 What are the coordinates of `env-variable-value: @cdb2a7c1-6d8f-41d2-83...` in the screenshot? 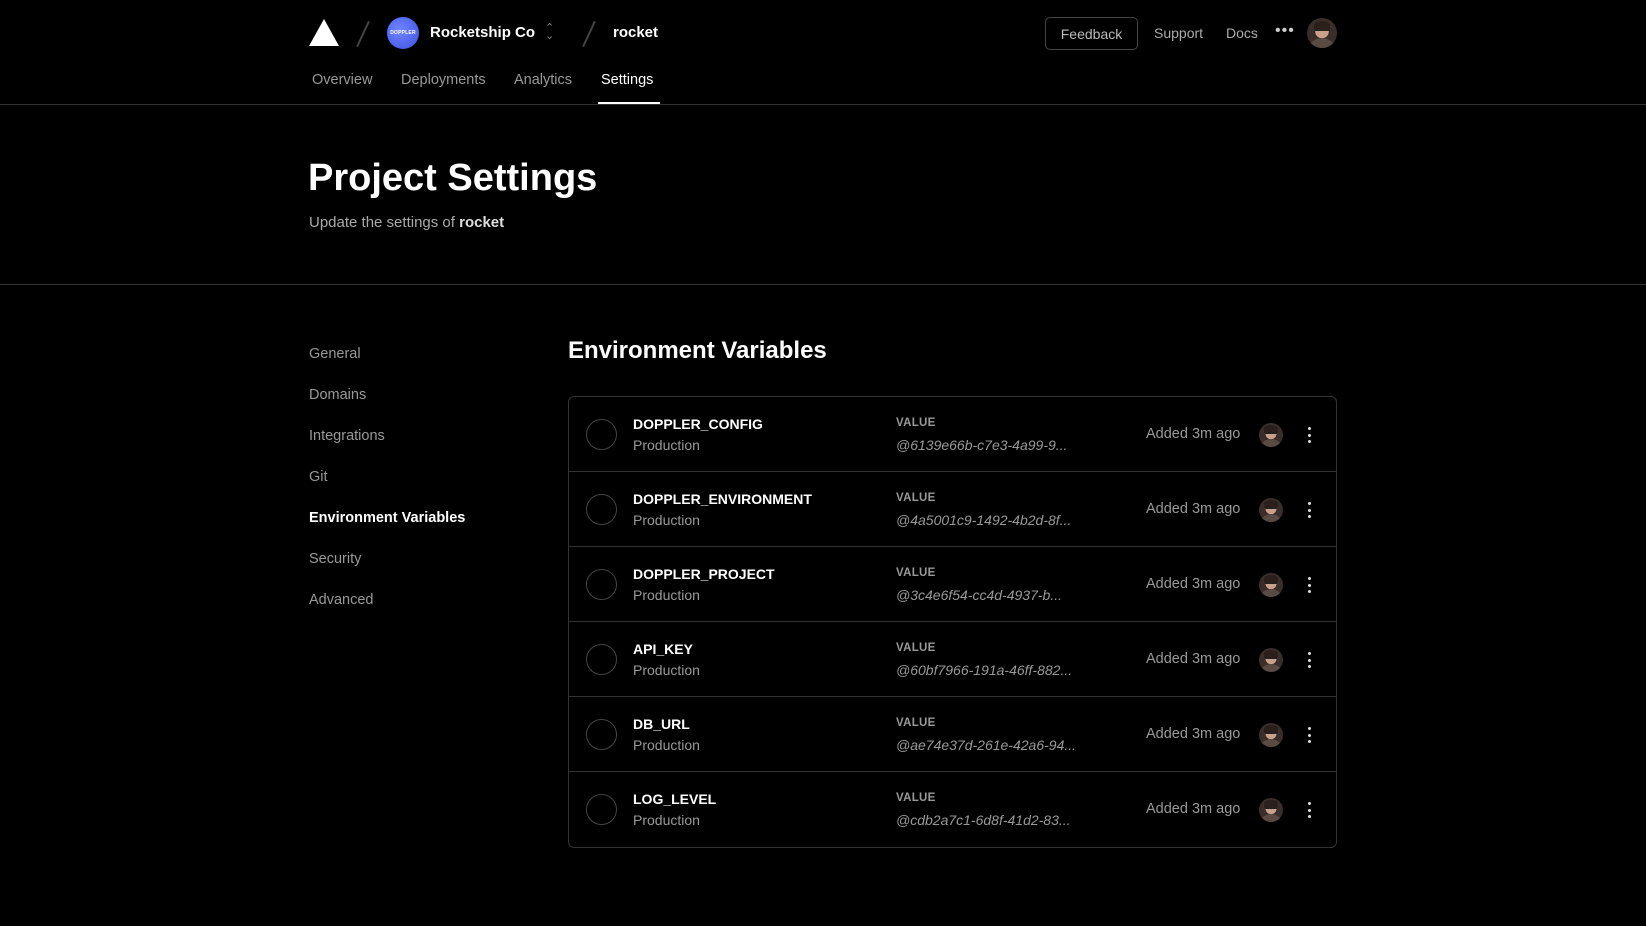 It's located at (983, 820).